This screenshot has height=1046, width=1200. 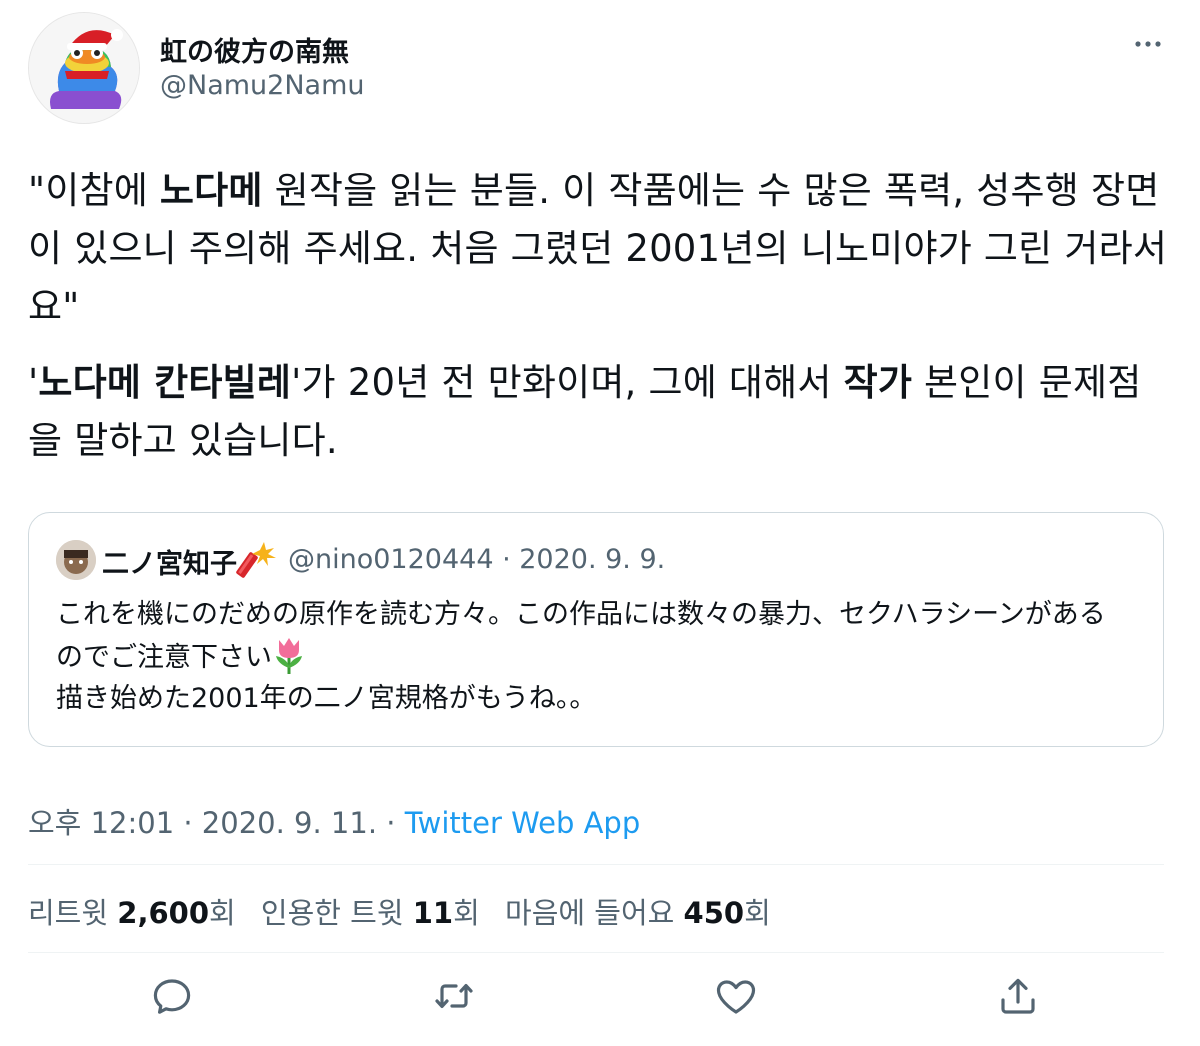 I want to click on tweet-text-segment: '가 20년 전 만화이며, 그에 대해서, so click(x=567, y=382).